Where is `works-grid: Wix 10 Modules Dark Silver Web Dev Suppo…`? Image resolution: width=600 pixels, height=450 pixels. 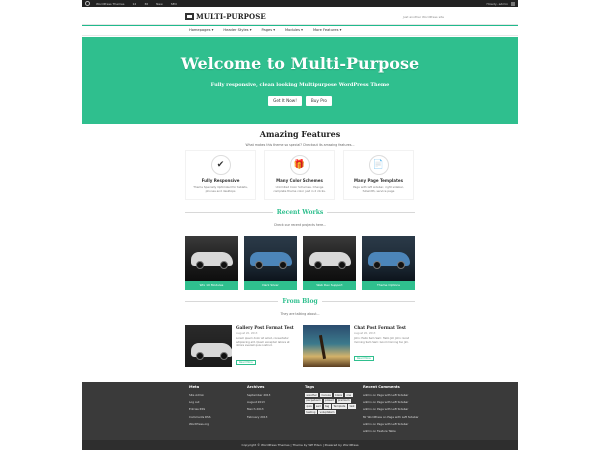 works-grid: Wix 10 Modules Dark Silver Web Dev Suppo… is located at coordinates (300, 263).